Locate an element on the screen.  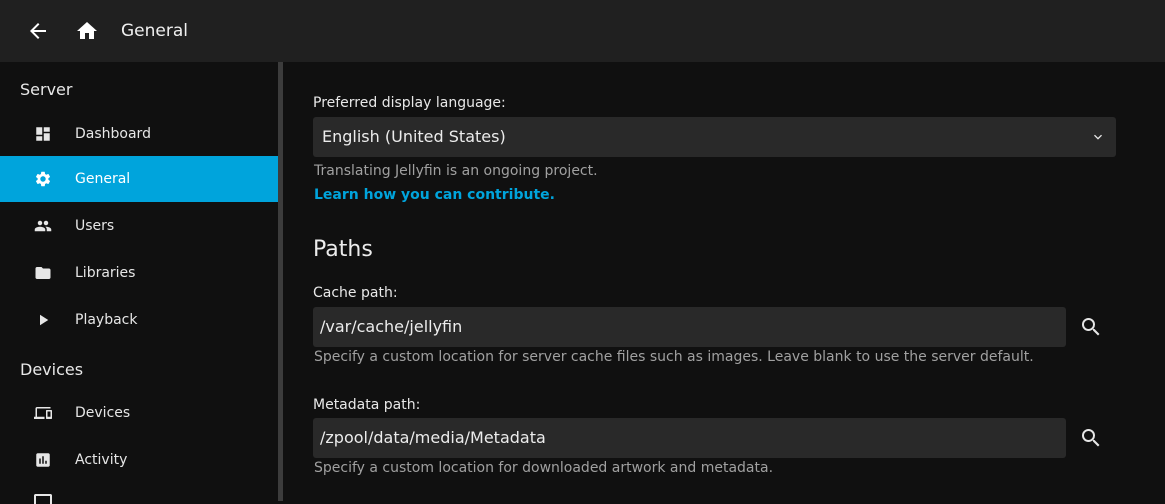
gear-icon is located at coordinates (43, 179).